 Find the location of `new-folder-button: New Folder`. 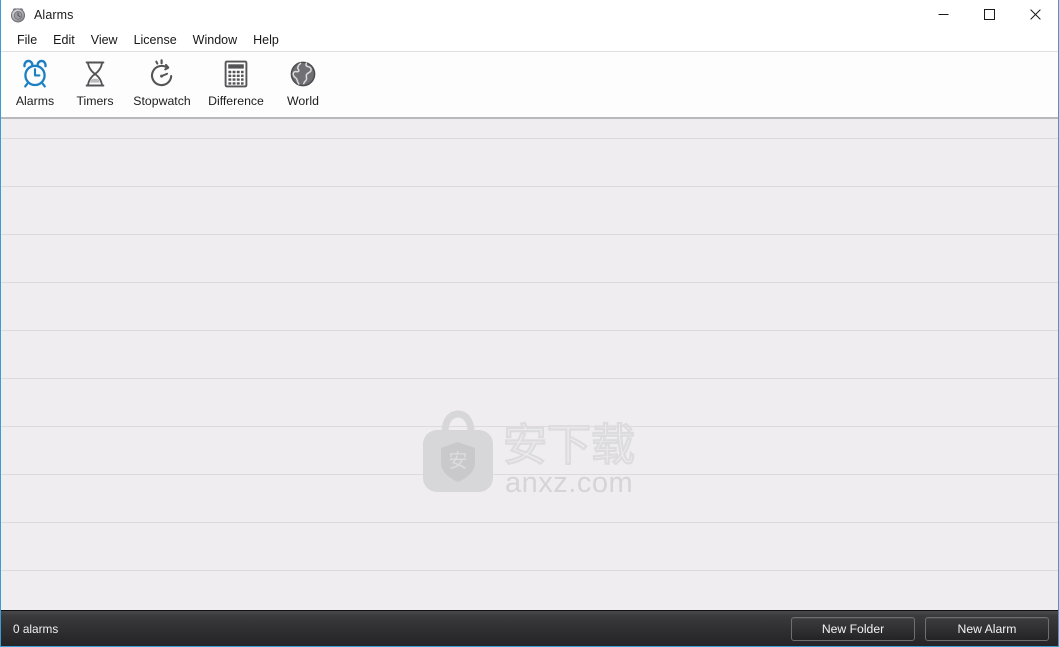

new-folder-button: New Folder is located at coordinates (853, 628).